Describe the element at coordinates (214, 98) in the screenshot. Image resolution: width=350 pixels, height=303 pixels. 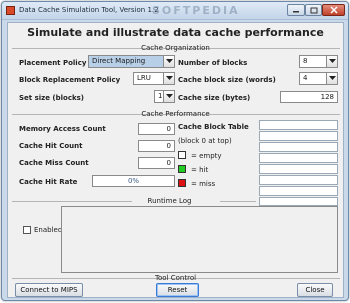
I see `cache-size-label: Cache size (bytes)` at that location.